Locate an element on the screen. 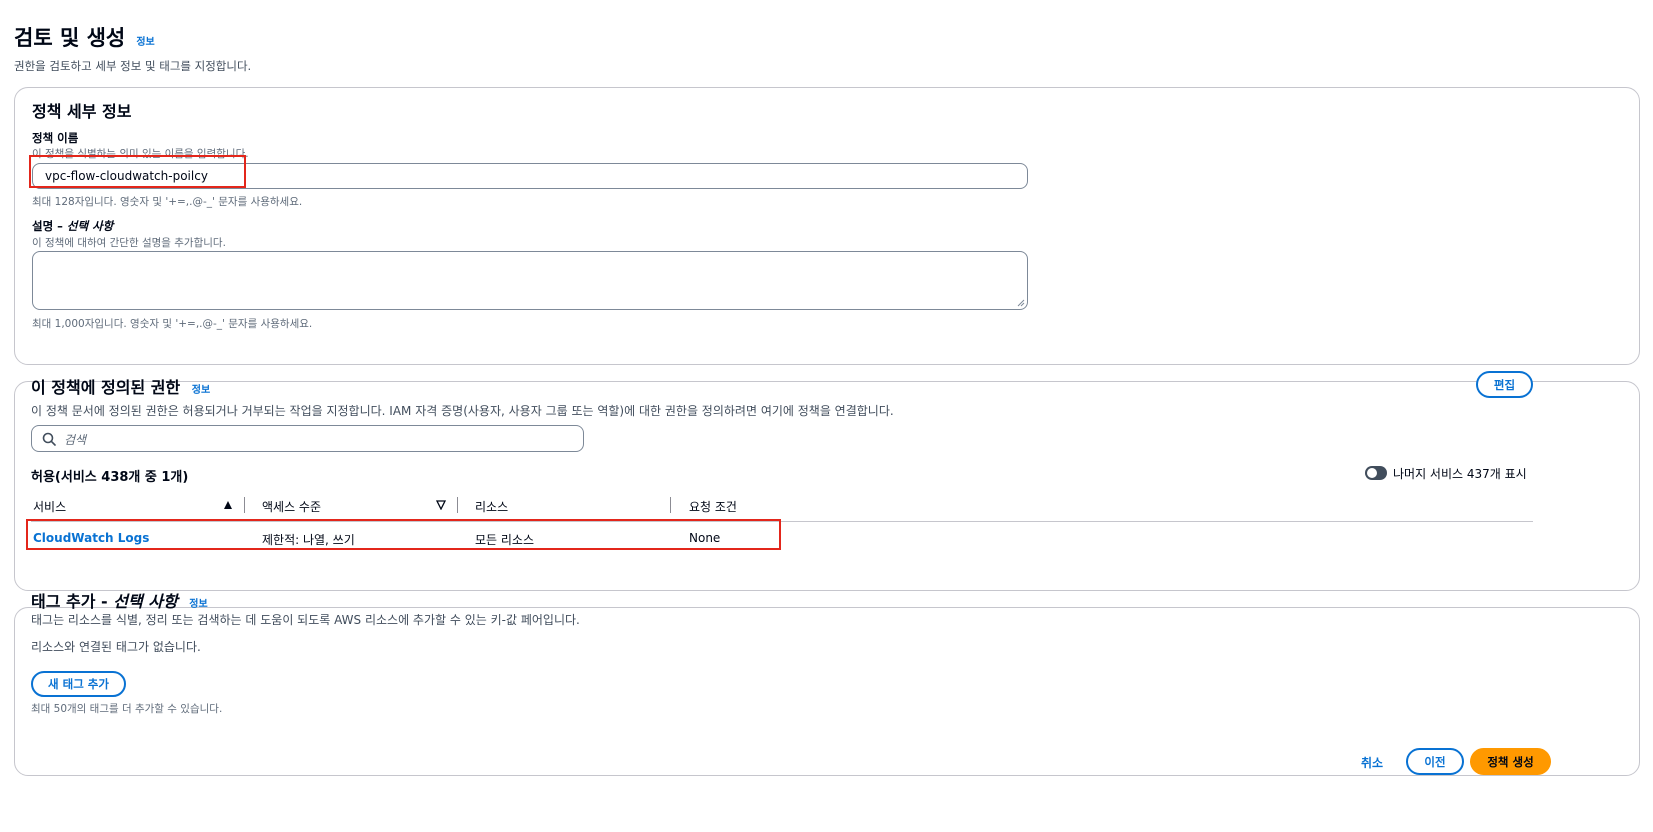  access-level-cell: 제한적: 나열, 쓰기 is located at coordinates (308, 540).